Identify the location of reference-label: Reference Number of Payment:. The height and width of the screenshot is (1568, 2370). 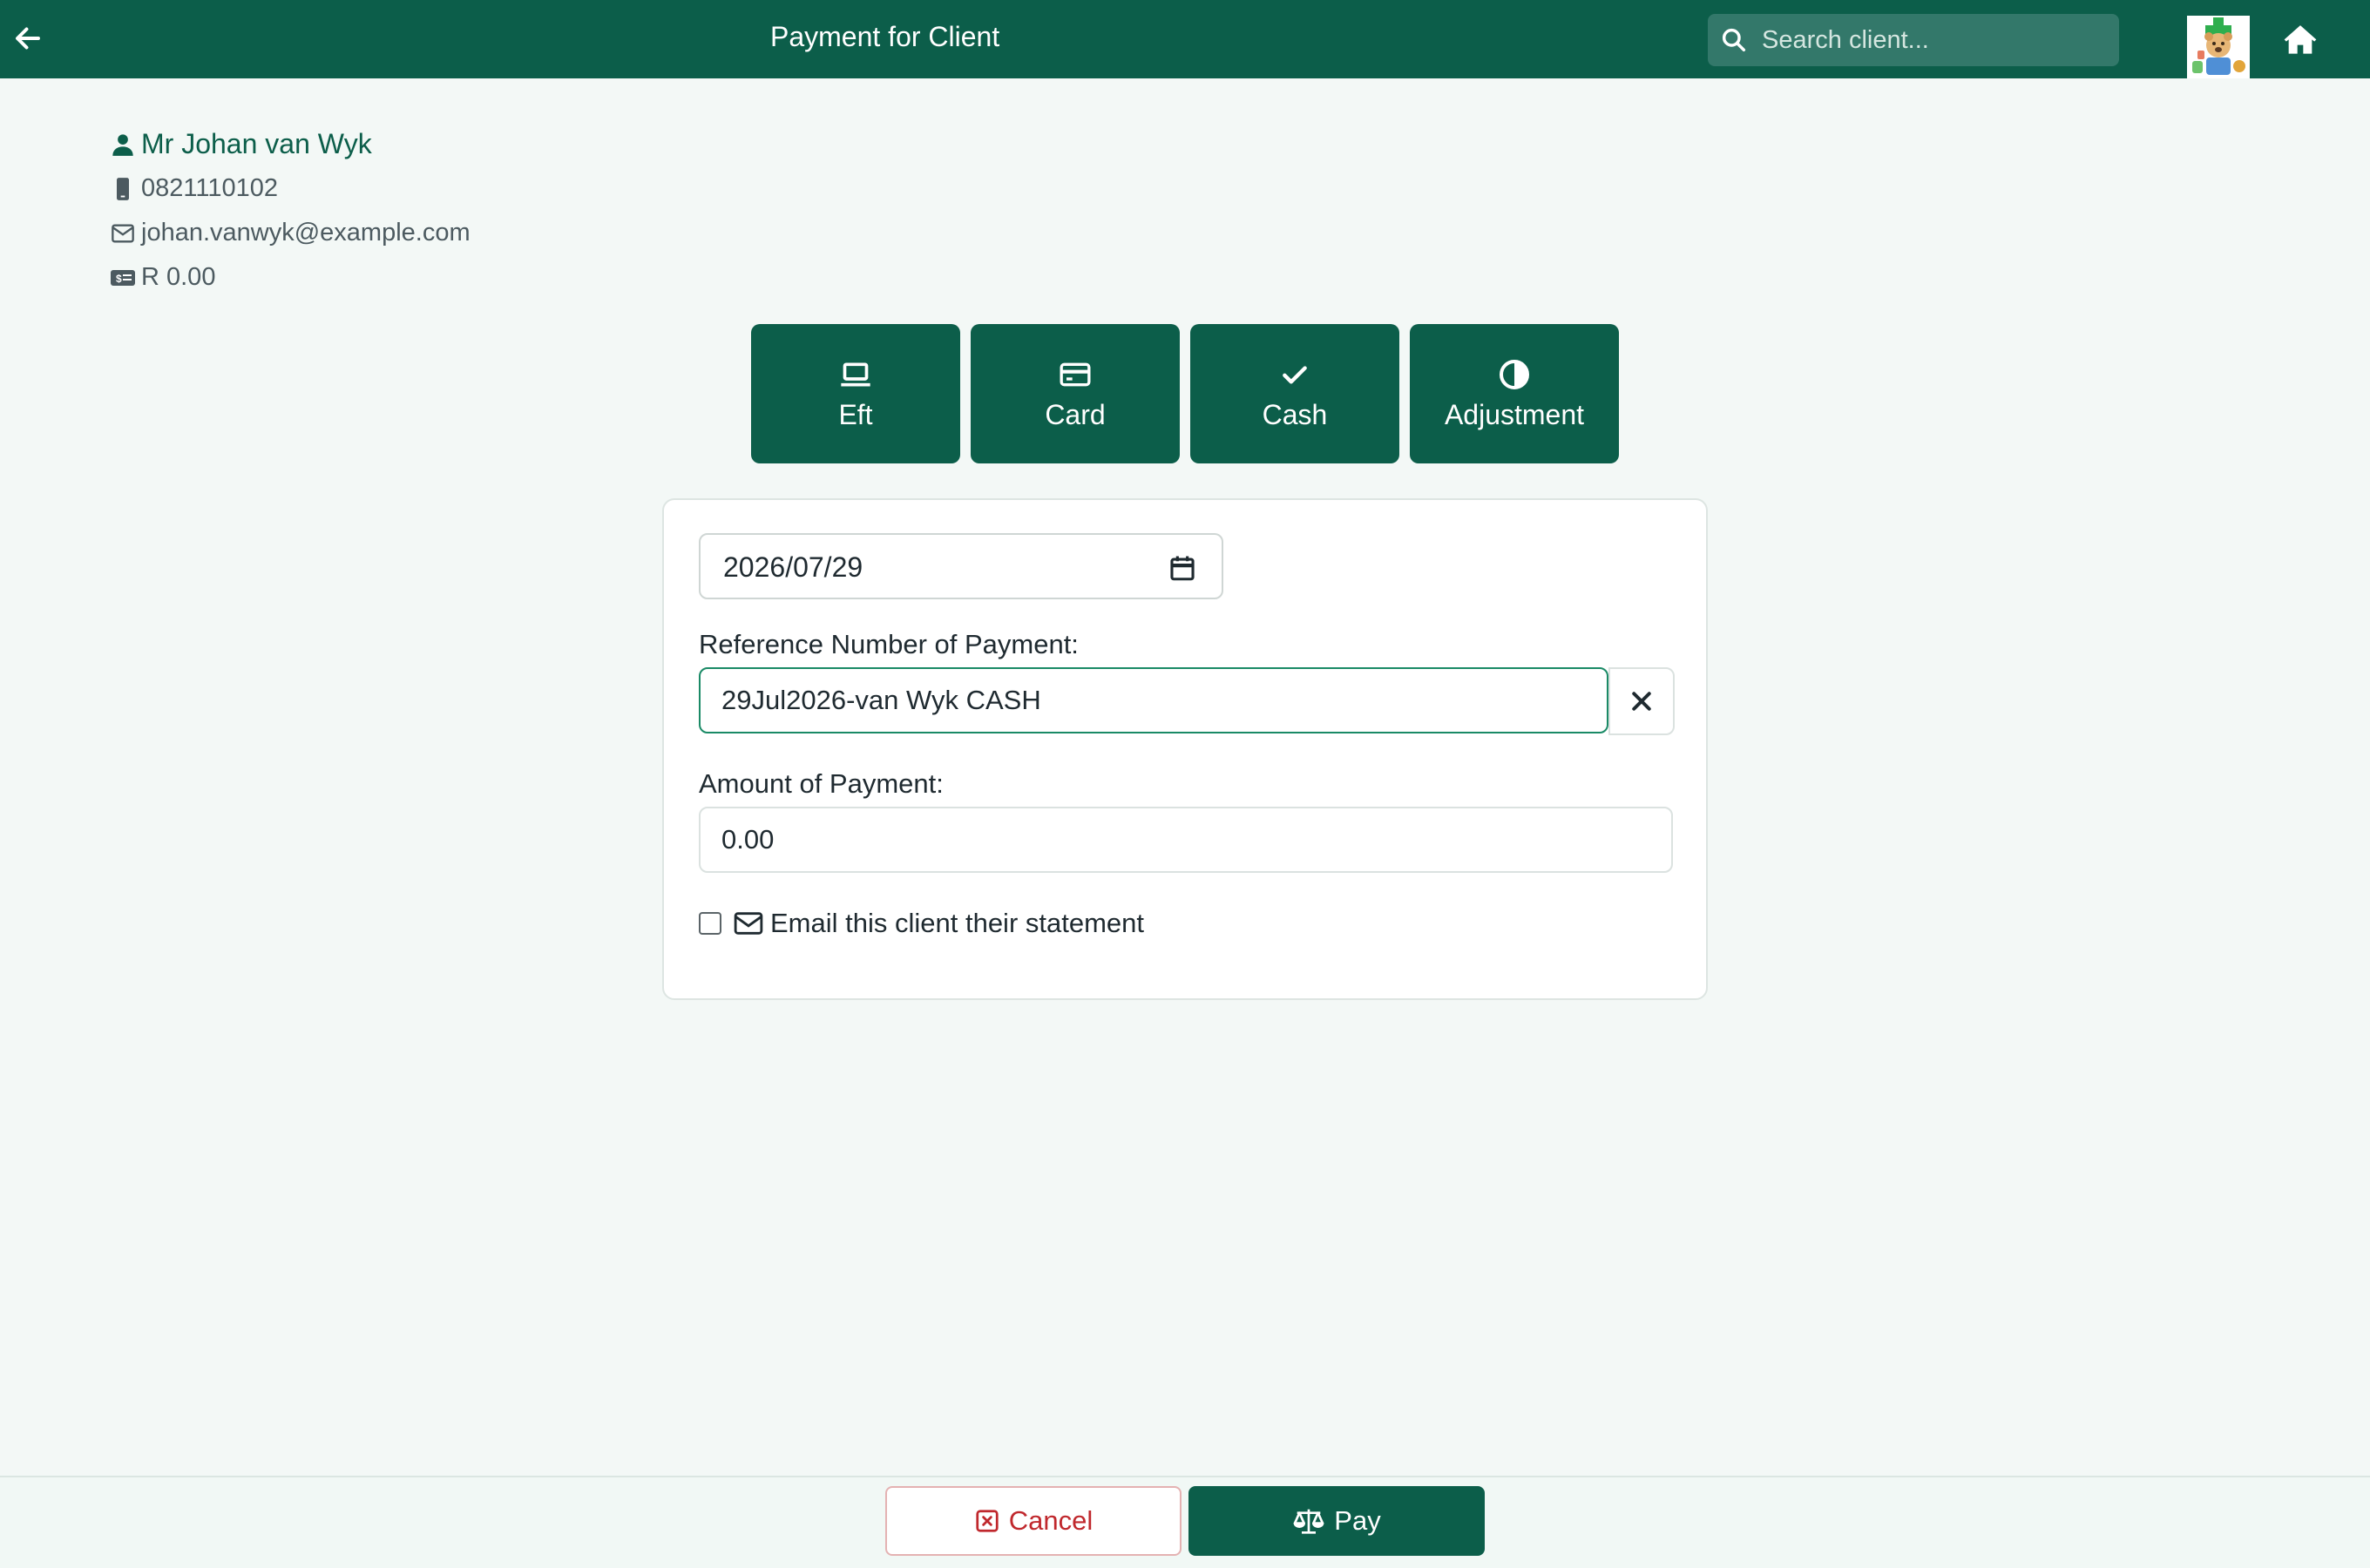
(889, 644).